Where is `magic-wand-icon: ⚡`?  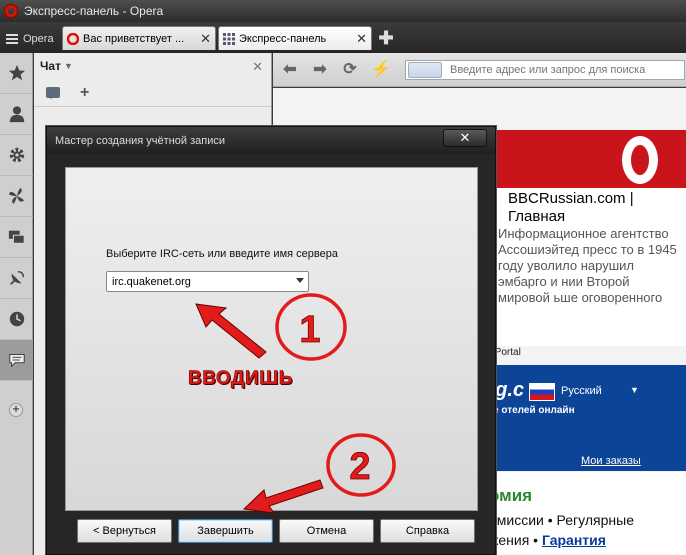
magic-wand-icon: ⚡ is located at coordinates (381, 70).